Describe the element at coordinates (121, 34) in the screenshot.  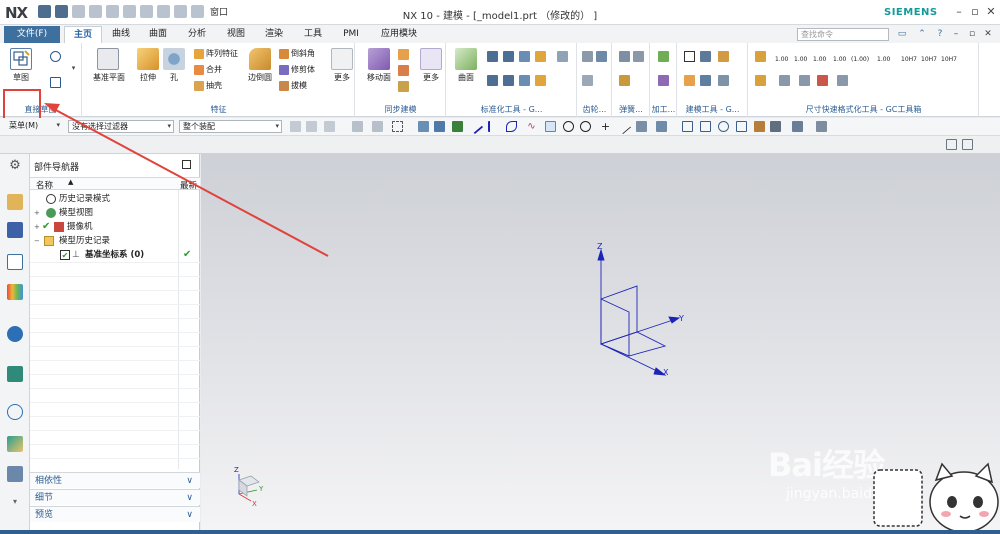
I see `tab-curve: 曲线` at that location.